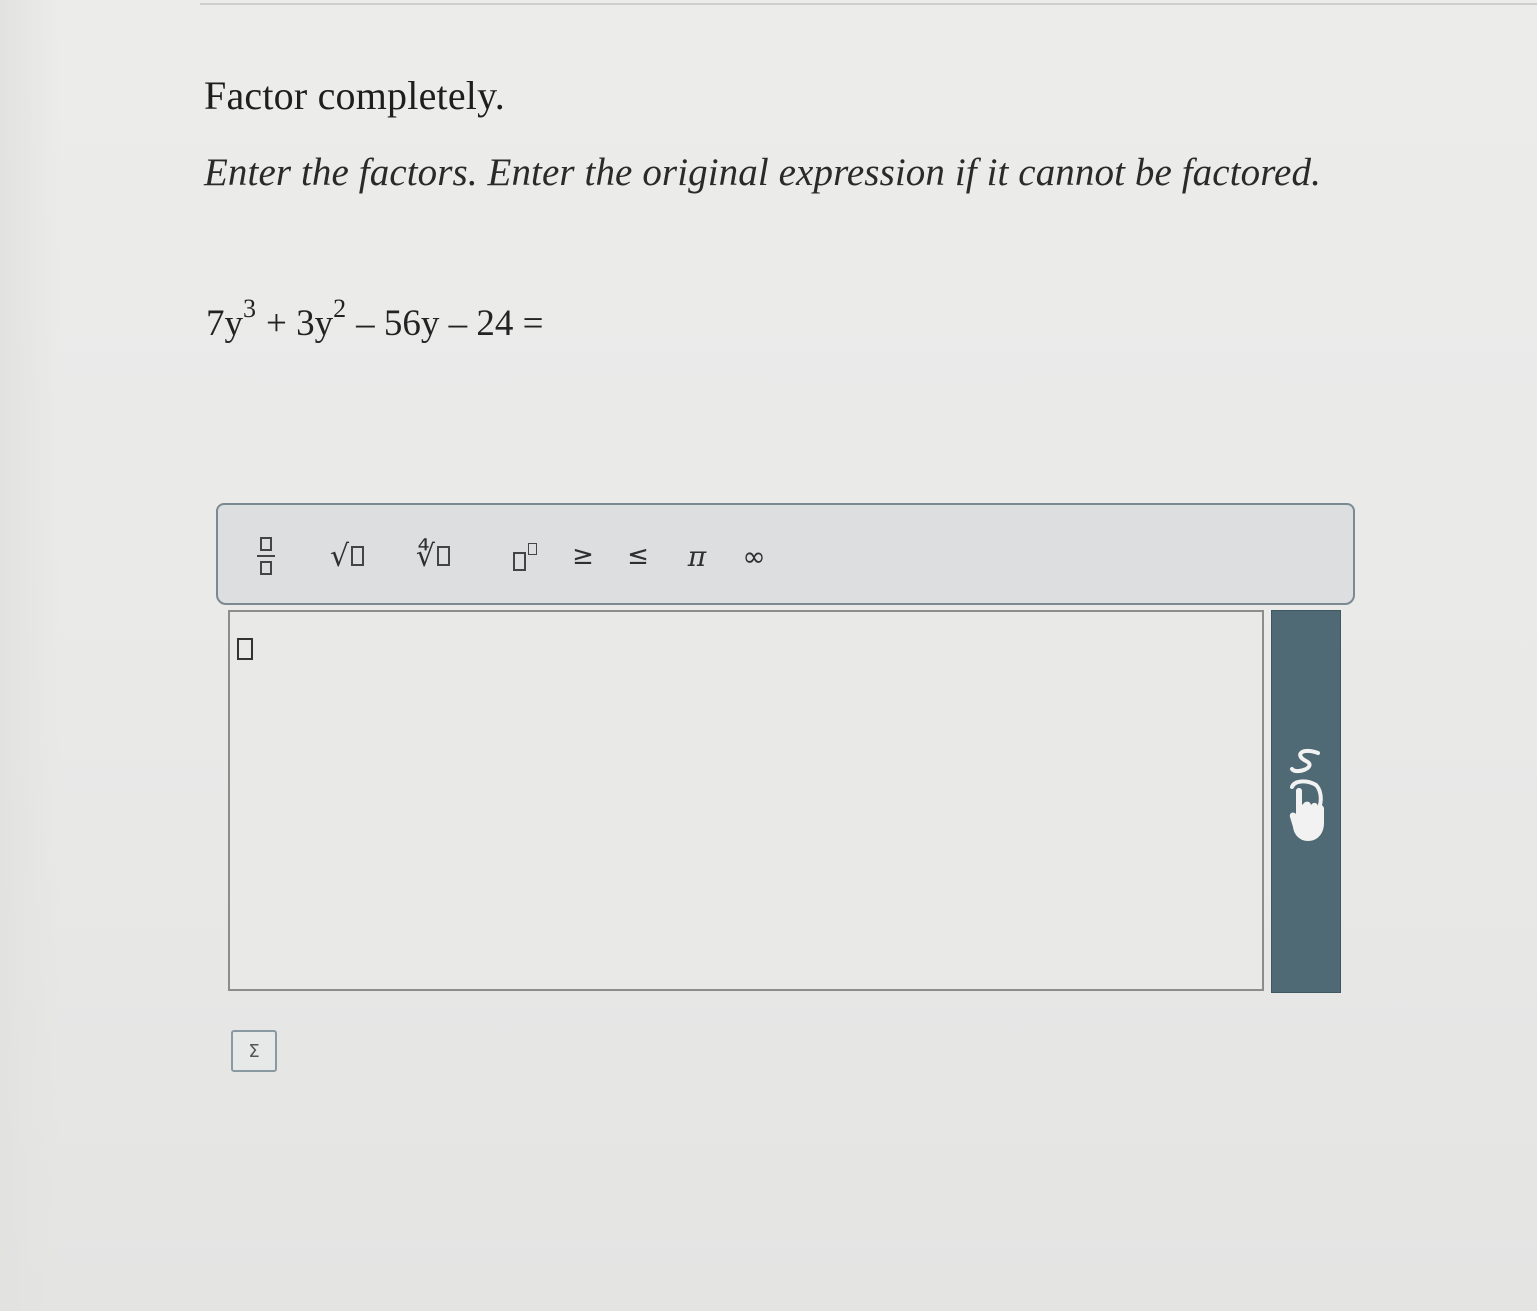 This screenshot has height=1311, width=1537. What do you see at coordinates (300, 323) in the screenshot?
I see `term-2-base: + 3y` at bounding box center [300, 323].